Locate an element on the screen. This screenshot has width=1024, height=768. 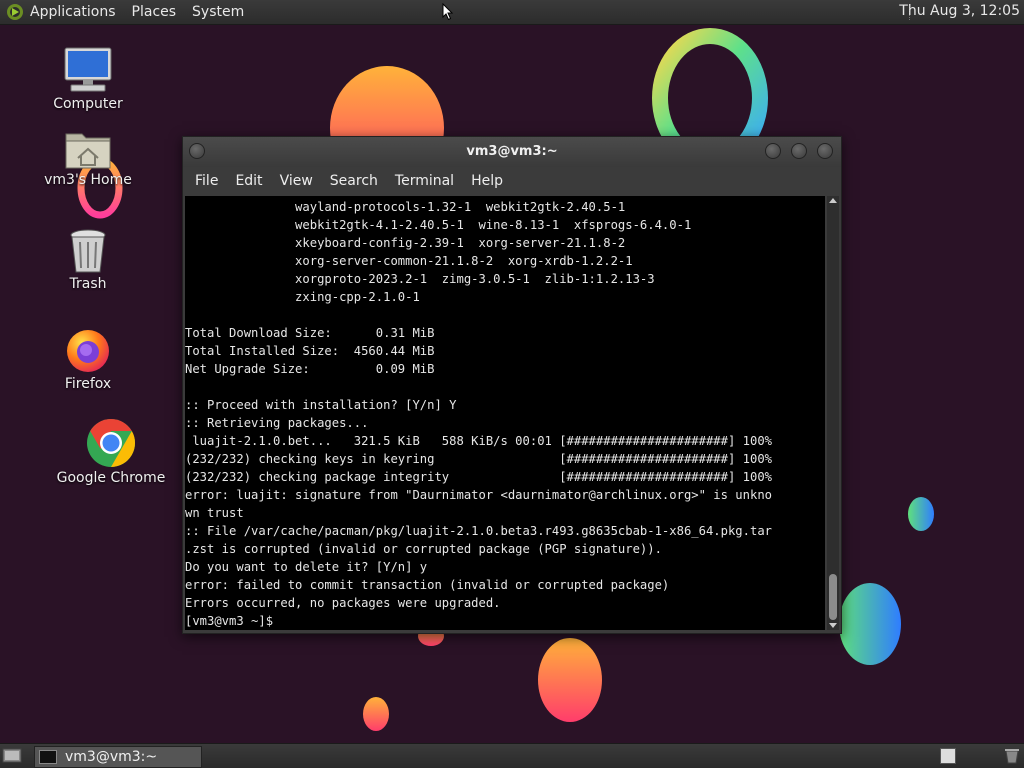
terminal-menubar: File Edit View Search Terminal Help is located at coordinates (512, 181).